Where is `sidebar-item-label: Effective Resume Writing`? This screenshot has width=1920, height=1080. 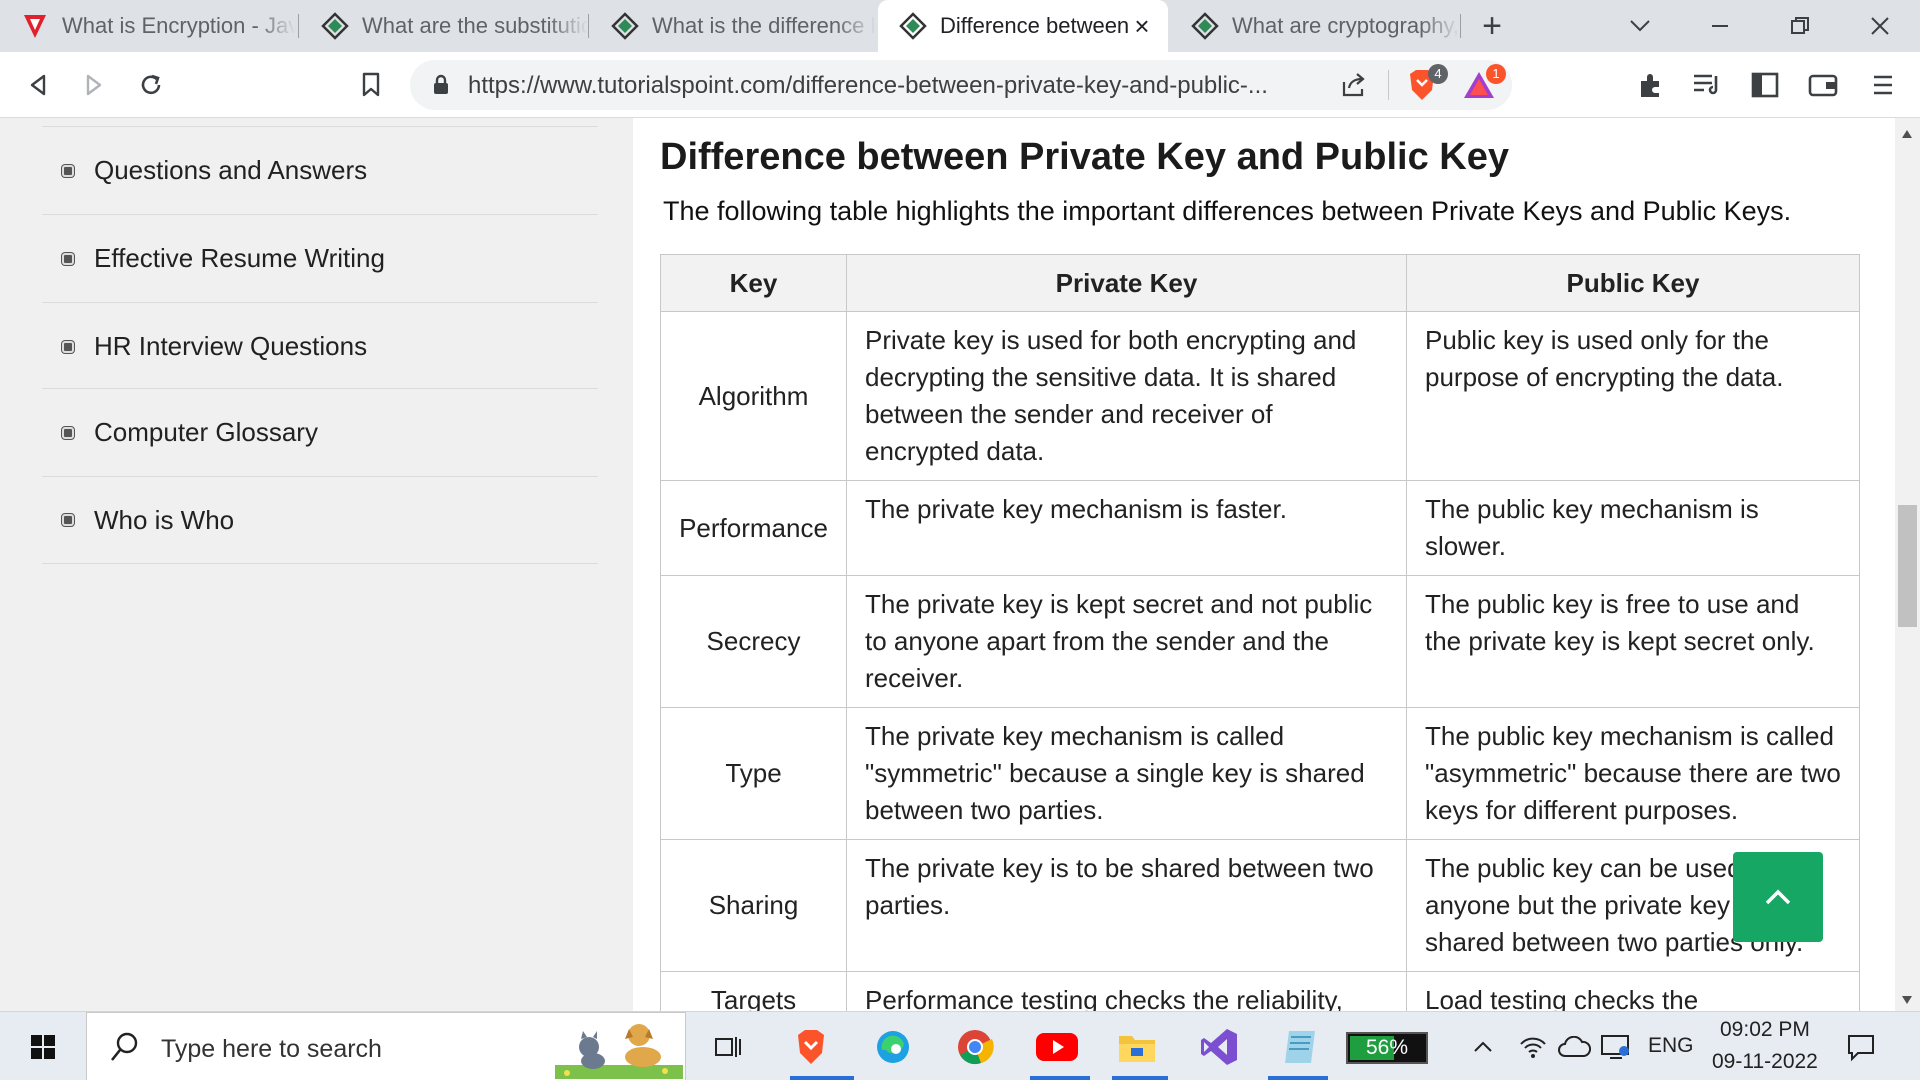 sidebar-item-label: Effective Resume Writing is located at coordinates (239, 258).